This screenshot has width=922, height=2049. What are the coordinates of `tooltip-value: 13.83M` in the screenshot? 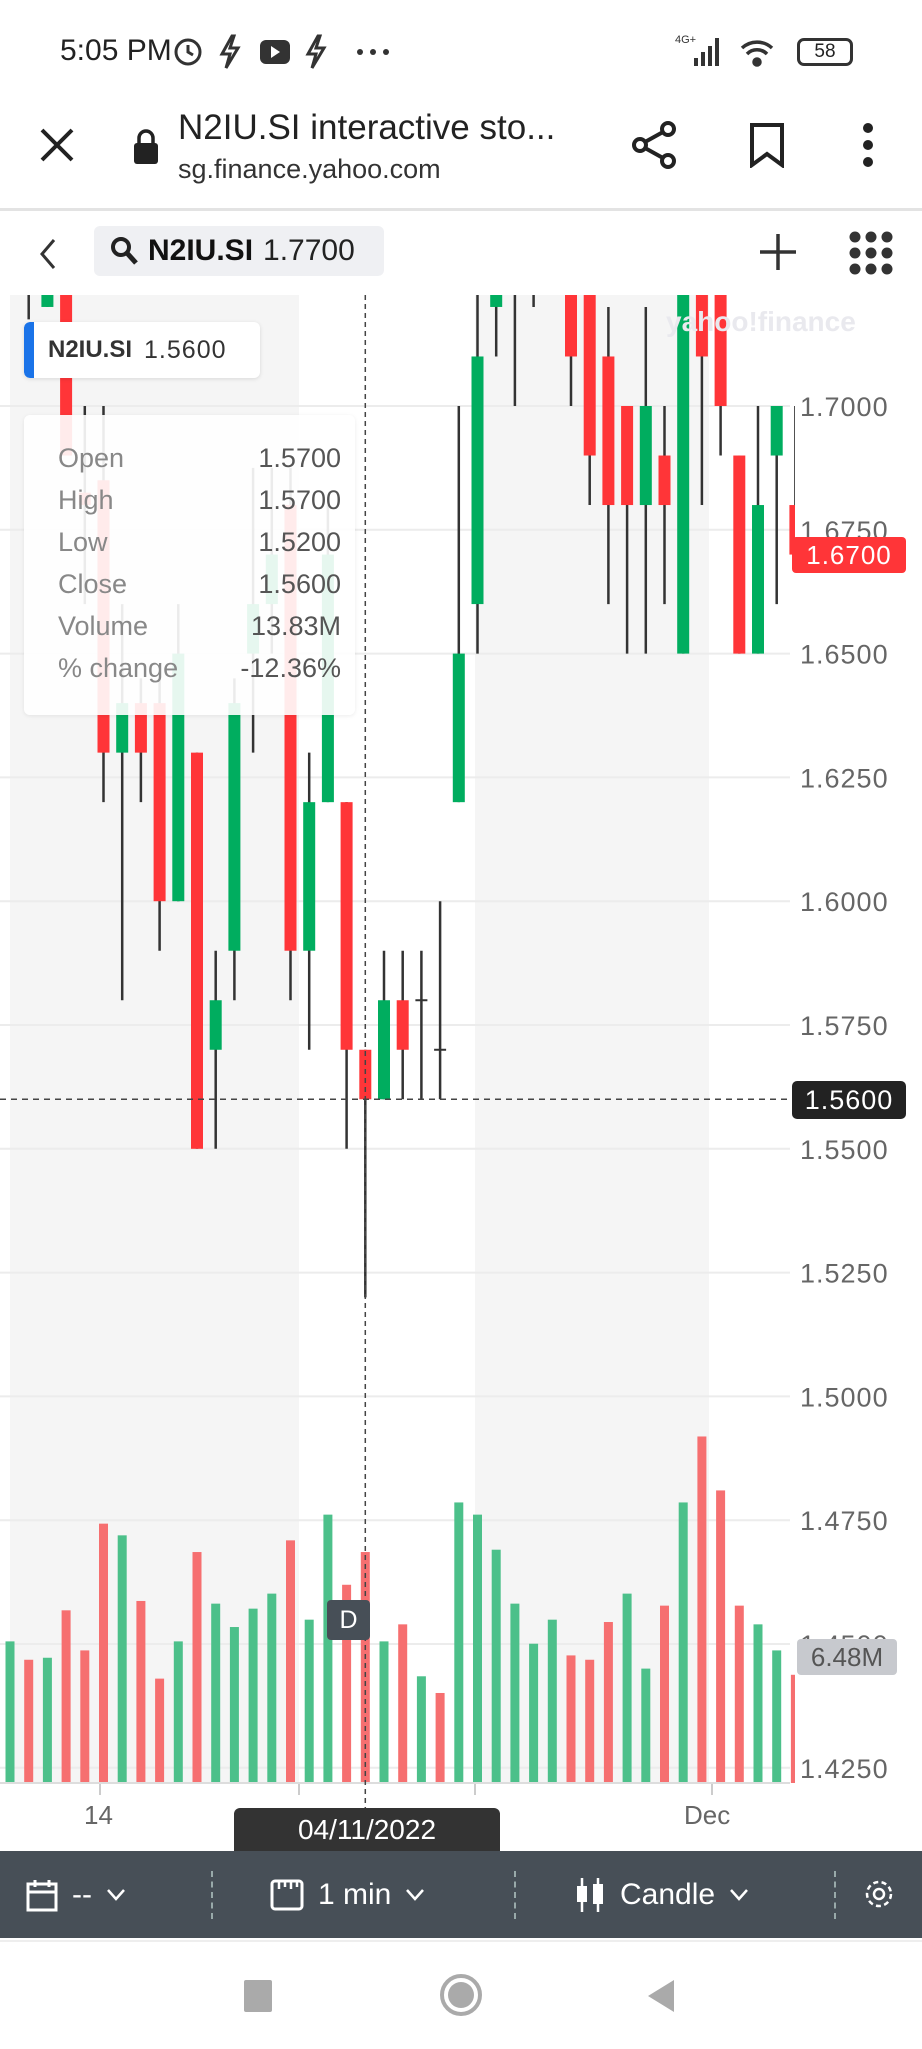 It's located at (295, 626).